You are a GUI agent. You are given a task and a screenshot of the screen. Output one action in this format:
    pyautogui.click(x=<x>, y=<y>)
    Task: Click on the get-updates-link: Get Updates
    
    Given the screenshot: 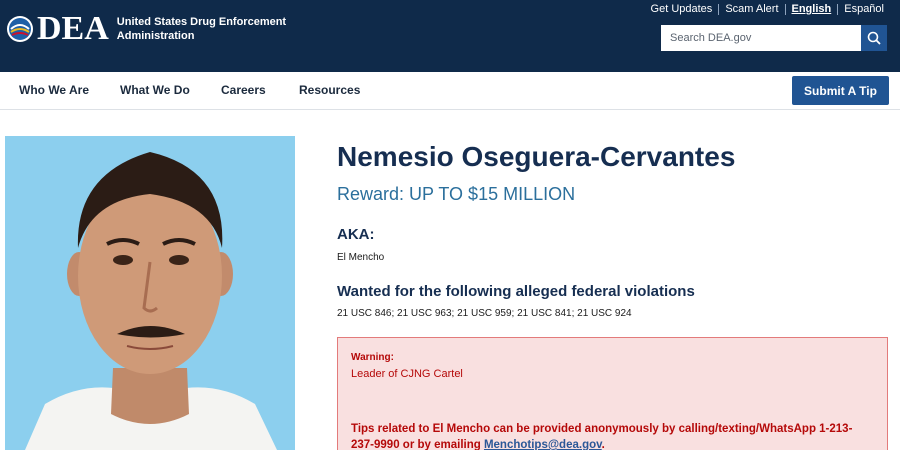 What is the action you would take?
    pyautogui.click(x=682, y=9)
    